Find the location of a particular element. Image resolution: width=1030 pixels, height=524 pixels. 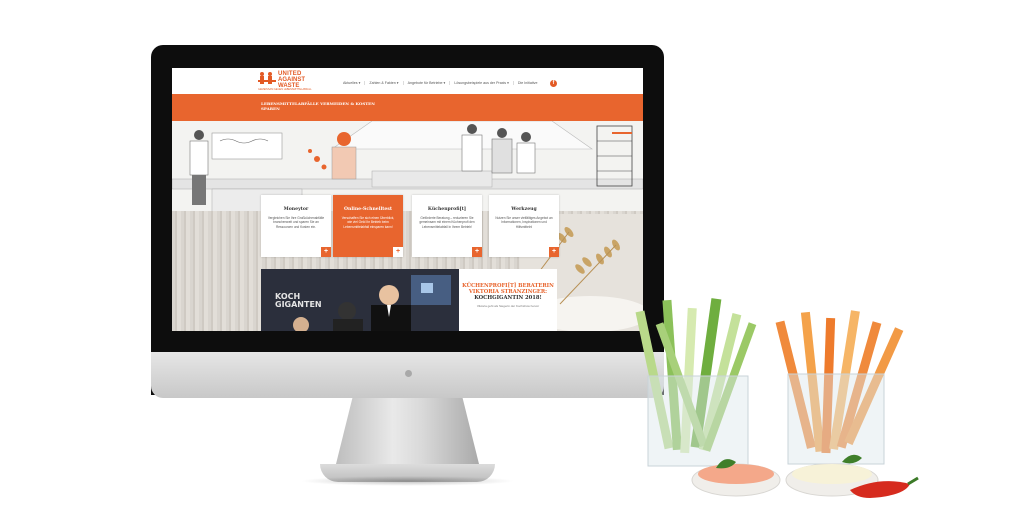

monitor-logo-dot is located at coordinates (408, 373).